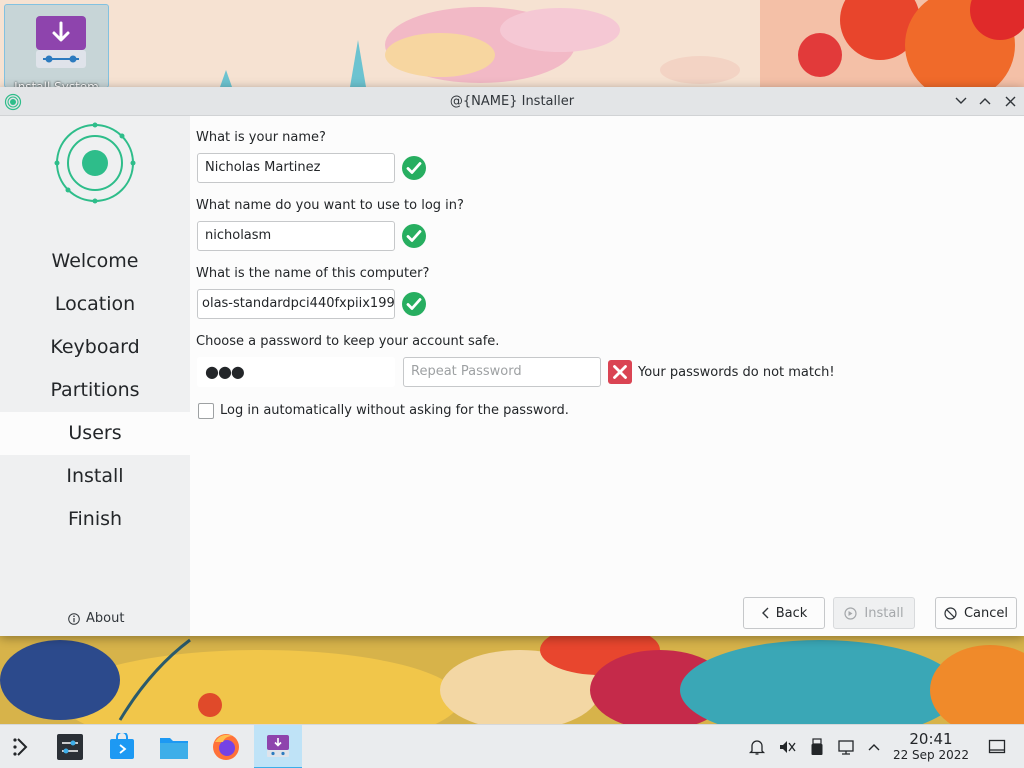  I want to click on step-finish: Finish, so click(95, 519).